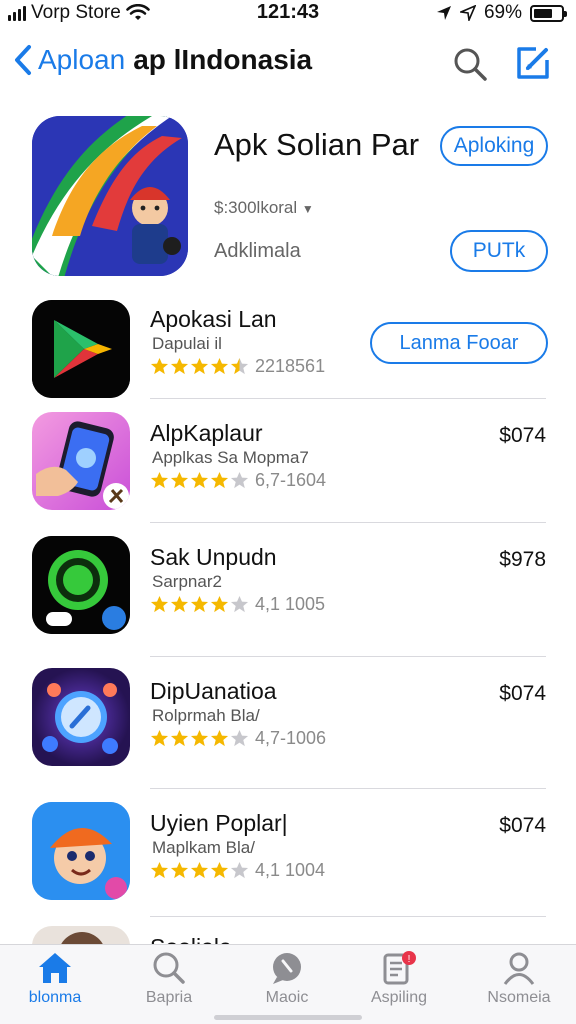 This screenshot has width=576, height=1024. I want to click on status-bar: Vorp Store 121:43 69%, so click(288, 13).